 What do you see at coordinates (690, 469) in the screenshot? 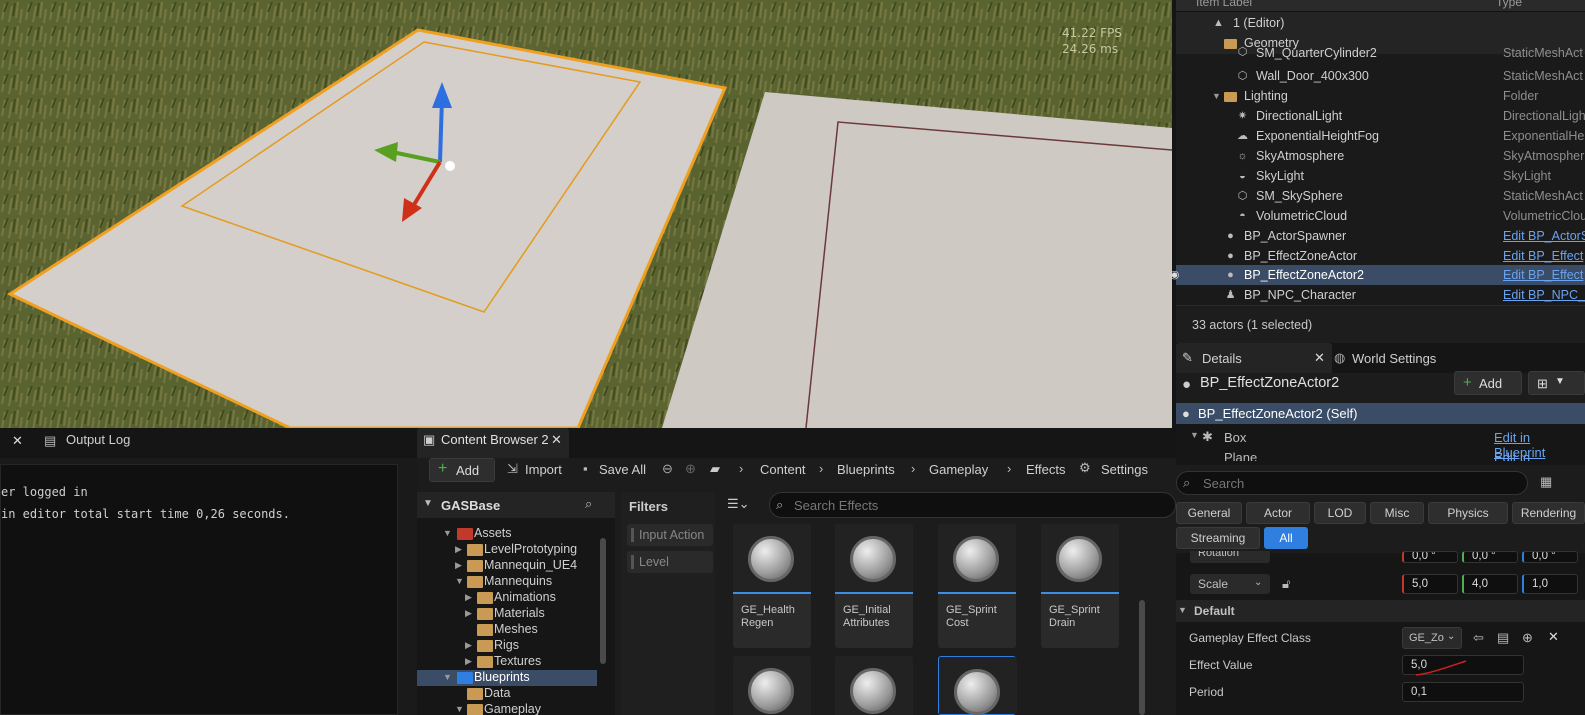
I see `forward-icon: ⊕` at bounding box center [690, 469].